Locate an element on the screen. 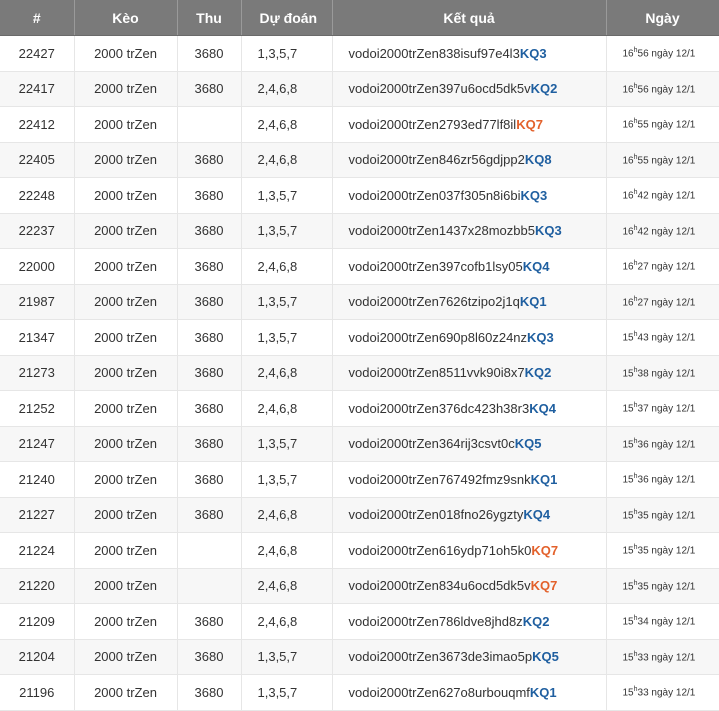  header-ngay: Ngày is located at coordinates (662, 18).